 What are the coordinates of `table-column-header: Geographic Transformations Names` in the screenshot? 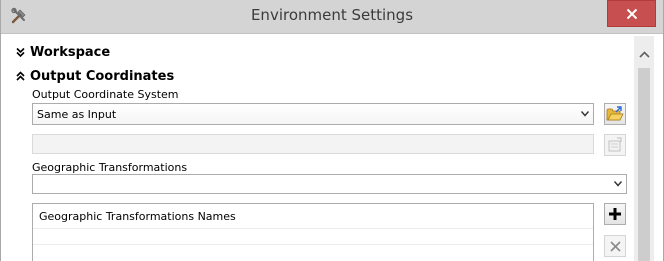 It's located at (137, 216).